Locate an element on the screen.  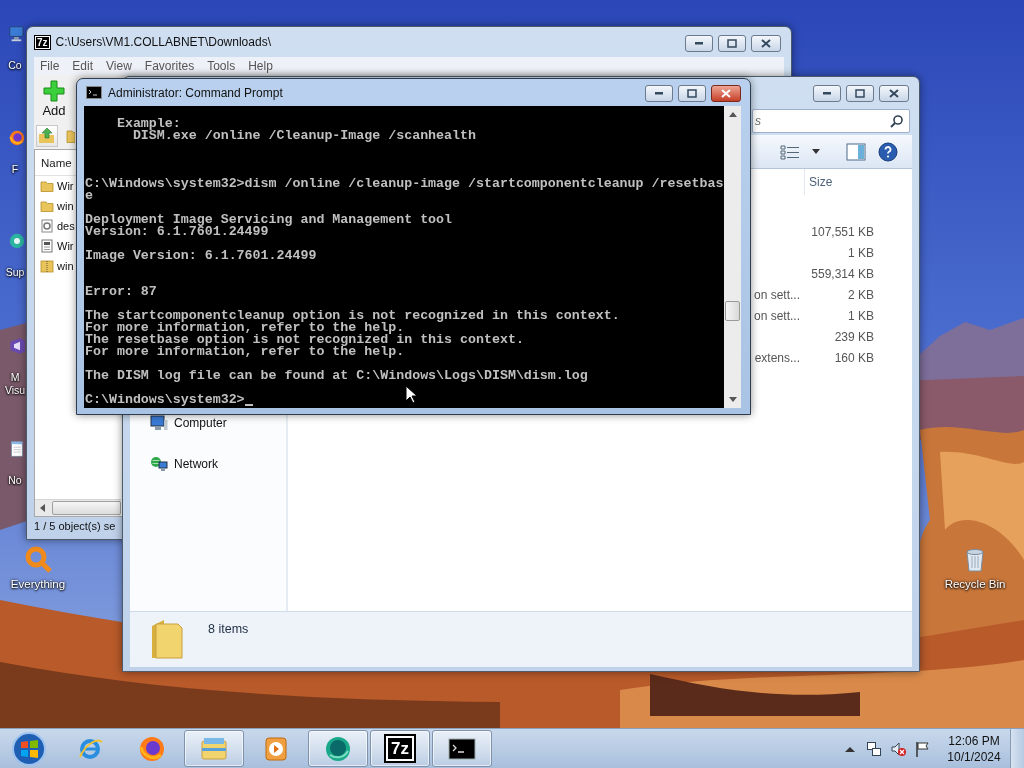
search-field: s is located at coordinates (831, 121).